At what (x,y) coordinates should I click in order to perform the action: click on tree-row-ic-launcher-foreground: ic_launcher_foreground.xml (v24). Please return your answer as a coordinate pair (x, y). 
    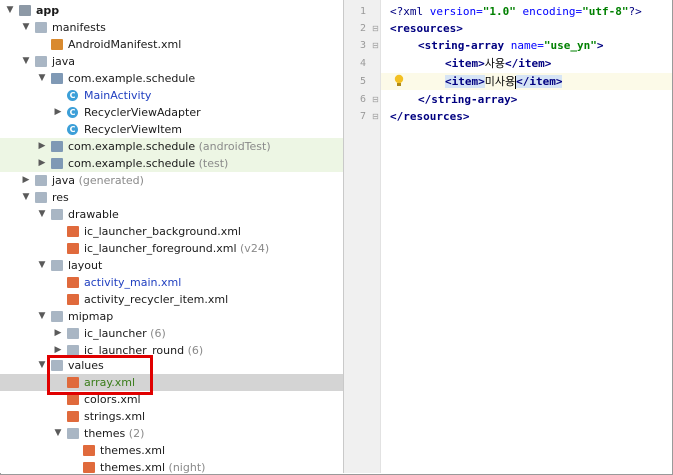
    Looking at the image, I should click on (171, 248).